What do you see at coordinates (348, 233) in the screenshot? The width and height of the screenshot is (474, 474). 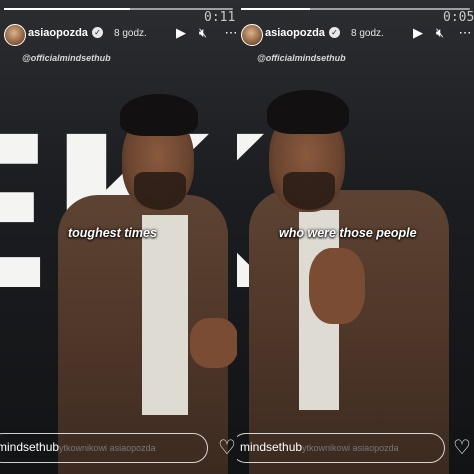 I see `story-caption: who were those people` at bounding box center [348, 233].